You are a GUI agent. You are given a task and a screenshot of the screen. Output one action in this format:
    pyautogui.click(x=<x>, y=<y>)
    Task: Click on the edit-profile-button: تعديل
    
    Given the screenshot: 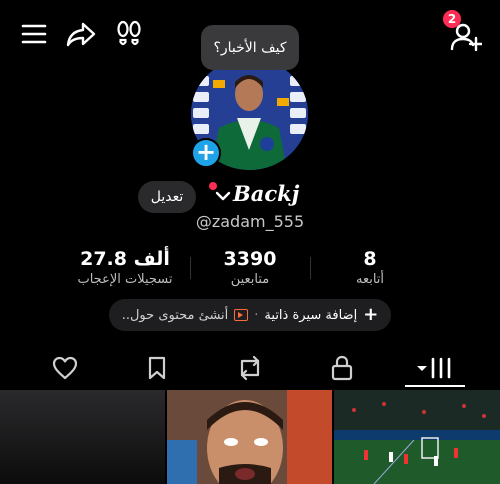 What is the action you would take?
    pyautogui.click(x=167, y=197)
    